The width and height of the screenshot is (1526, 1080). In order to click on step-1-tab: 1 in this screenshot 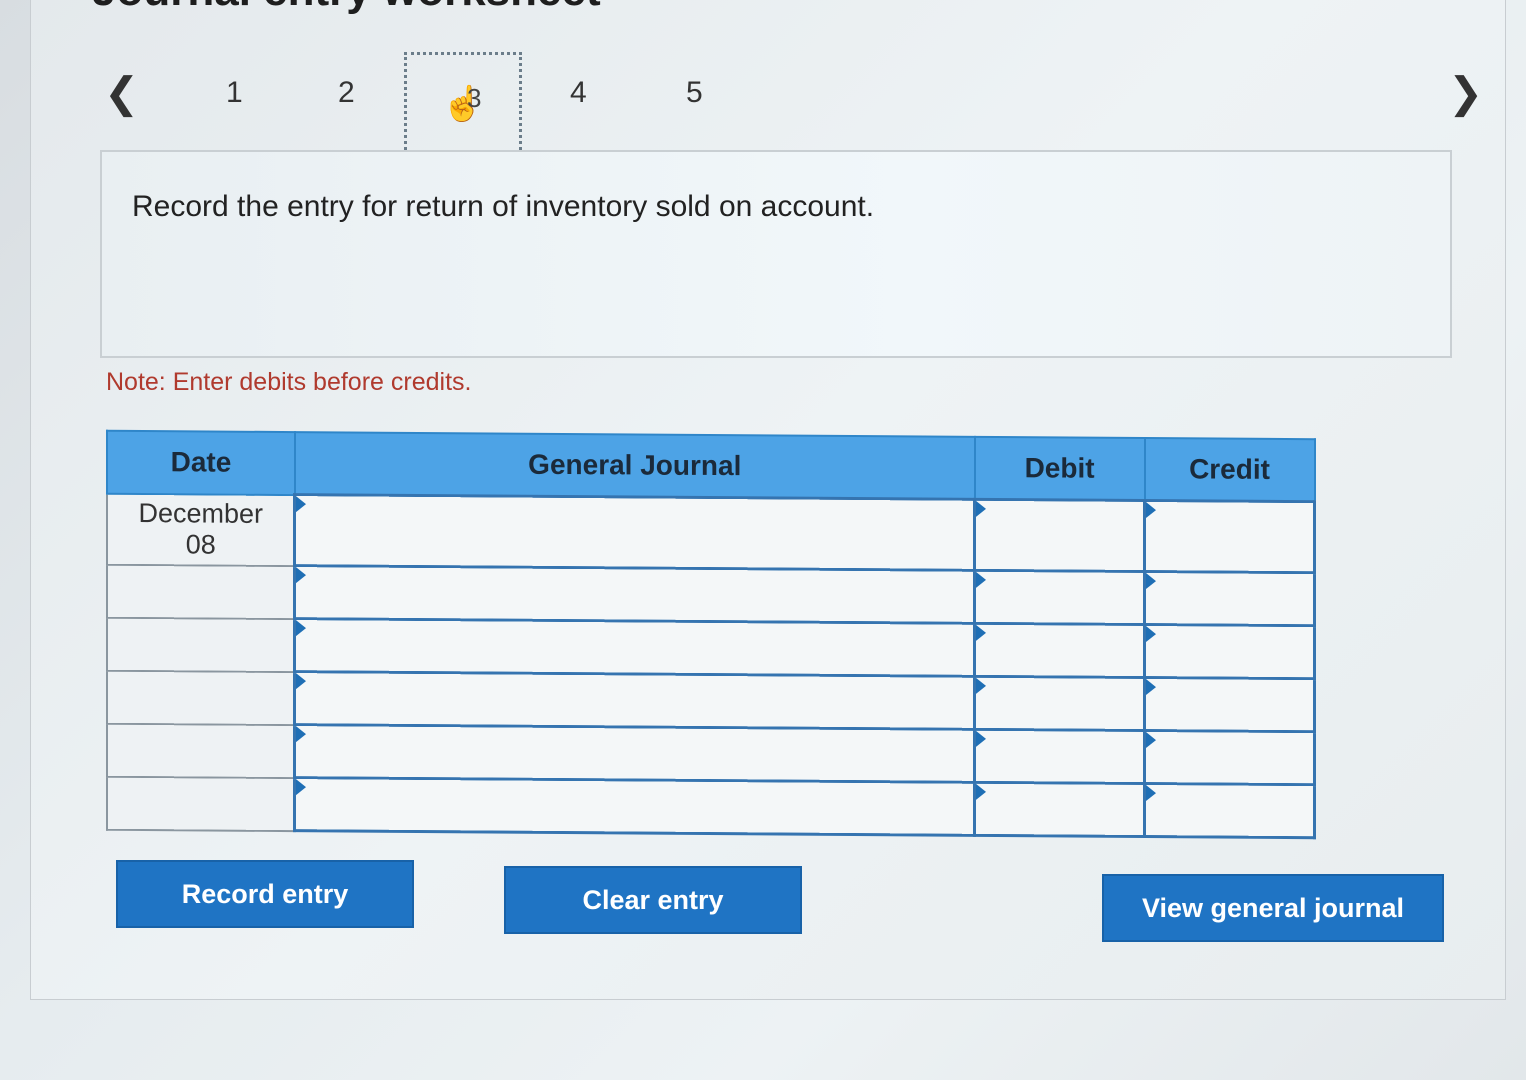, I will do `click(234, 93)`.